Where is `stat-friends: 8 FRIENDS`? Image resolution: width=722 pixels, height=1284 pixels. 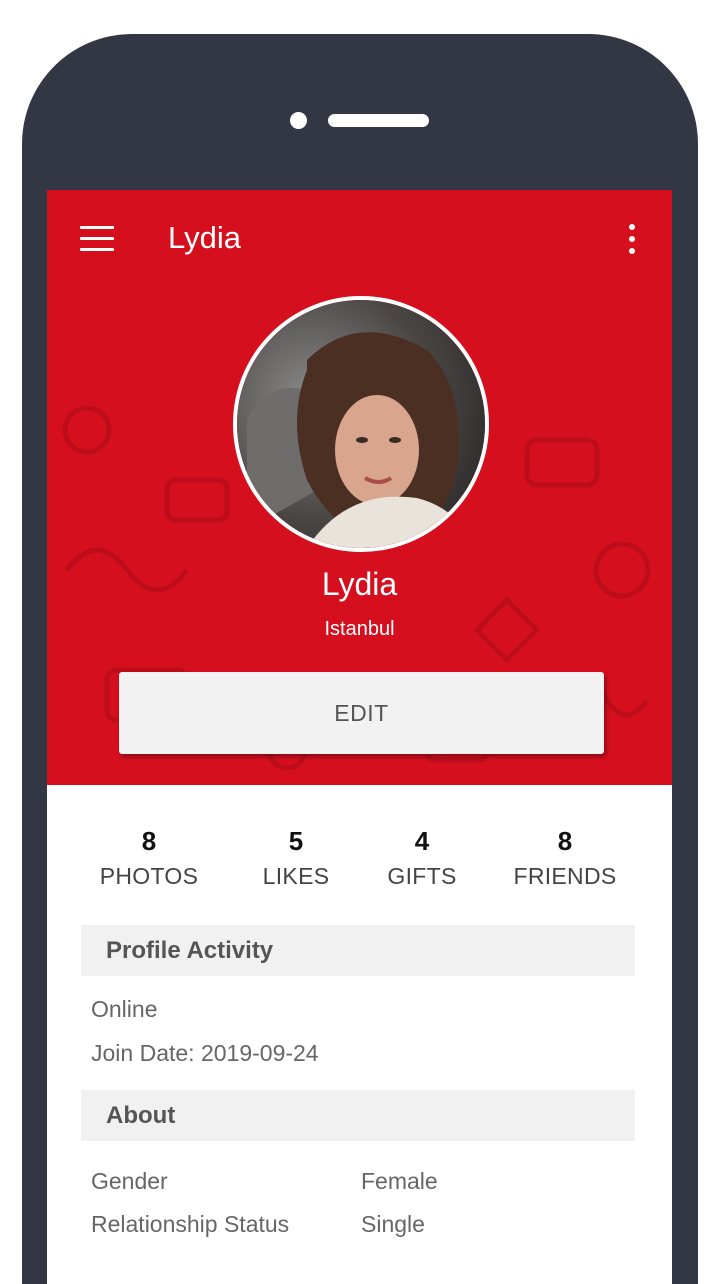 stat-friends: 8 FRIENDS is located at coordinates (565, 858).